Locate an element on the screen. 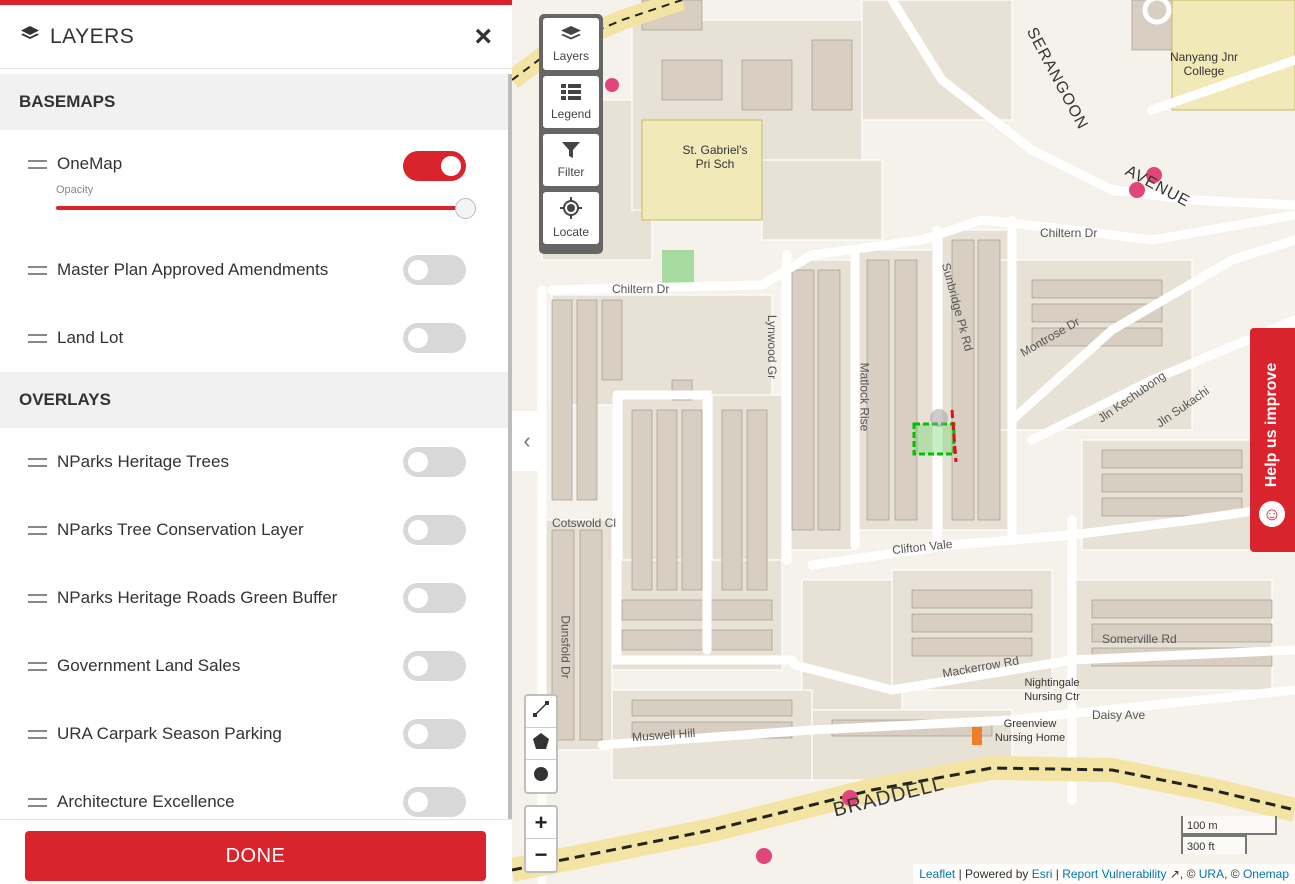 Image resolution: width=1295 pixels, height=884 pixels. panel-header: LAYERS × is located at coordinates (256, 37).